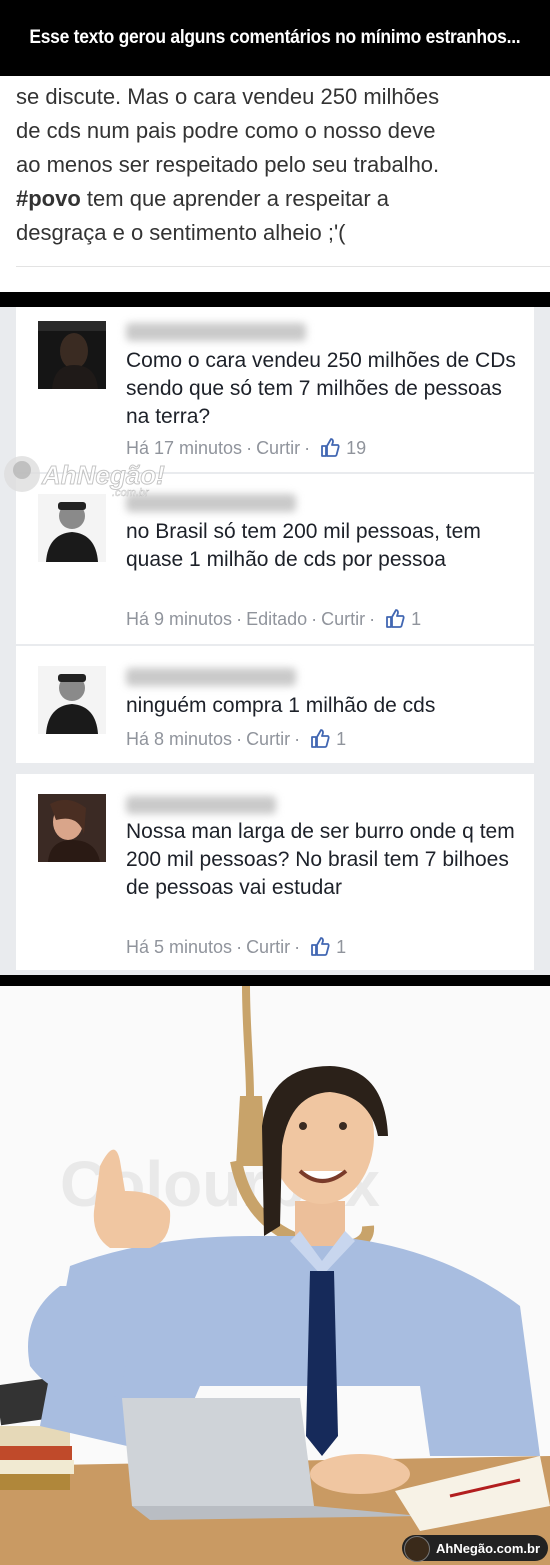 Image resolution: width=550 pixels, height=1565 pixels. What do you see at coordinates (237, 198) in the screenshot?
I see `post-line-text: tem que aprender a respeitar a` at bounding box center [237, 198].